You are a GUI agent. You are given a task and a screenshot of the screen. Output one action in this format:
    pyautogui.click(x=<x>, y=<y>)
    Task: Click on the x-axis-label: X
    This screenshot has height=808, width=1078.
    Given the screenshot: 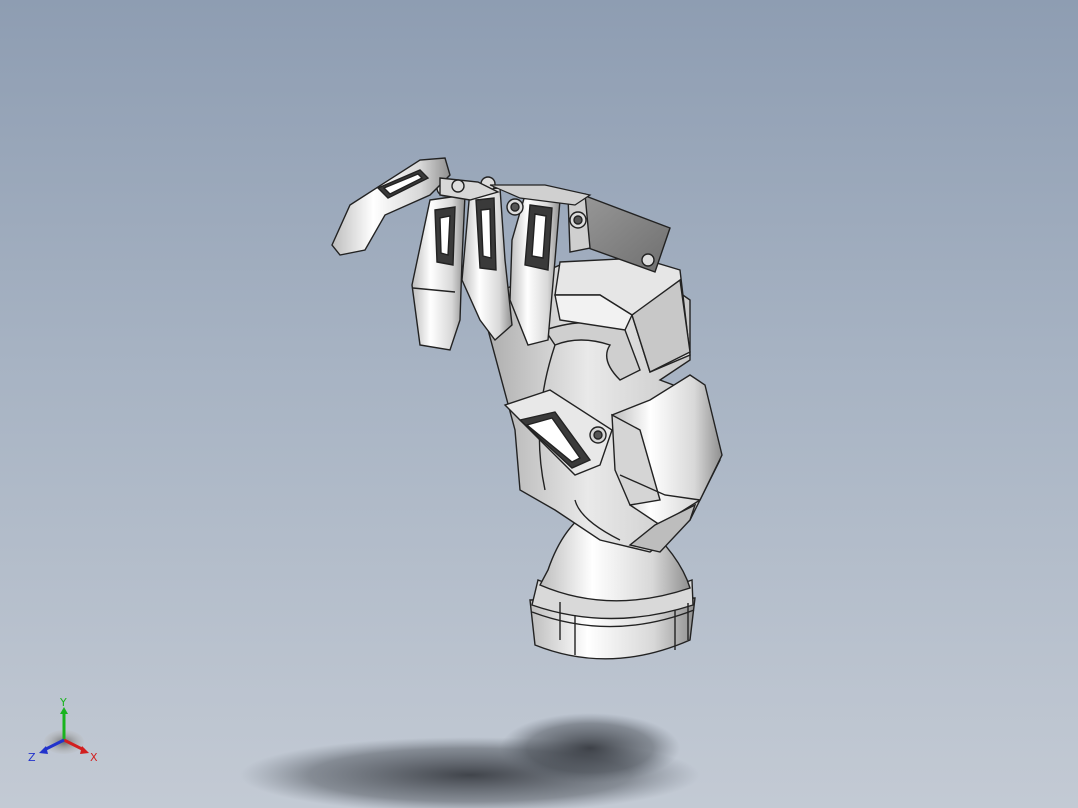 What is the action you would take?
    pyautogui.click(x=94, y=757)
    